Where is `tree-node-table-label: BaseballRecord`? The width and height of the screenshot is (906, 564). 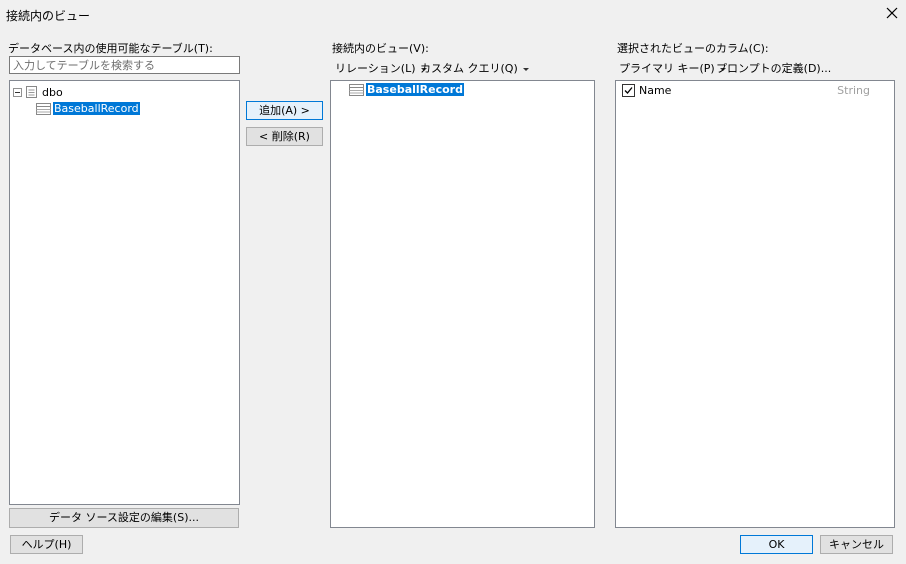 tree-node-table-label: BaseballRecord is located at coordinates (96, 108).